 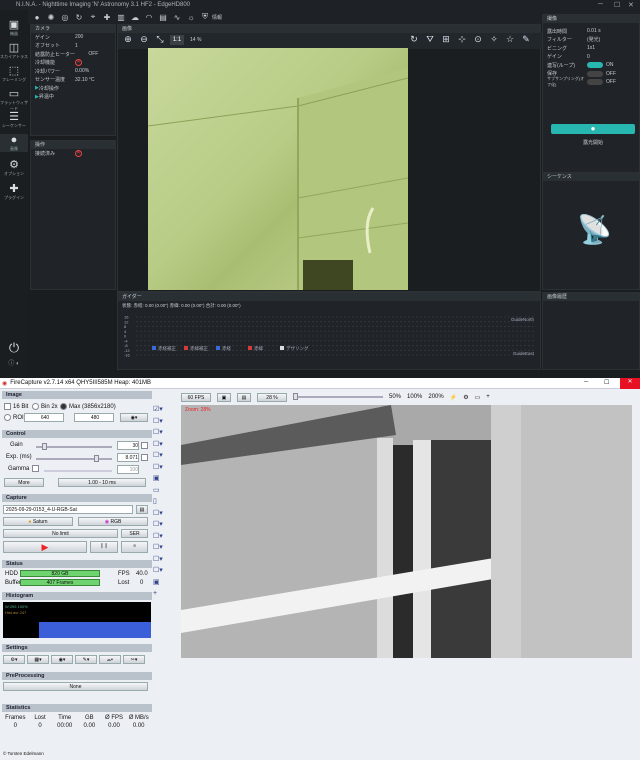 I want to click on max-radio, so click(x=63, y=406).